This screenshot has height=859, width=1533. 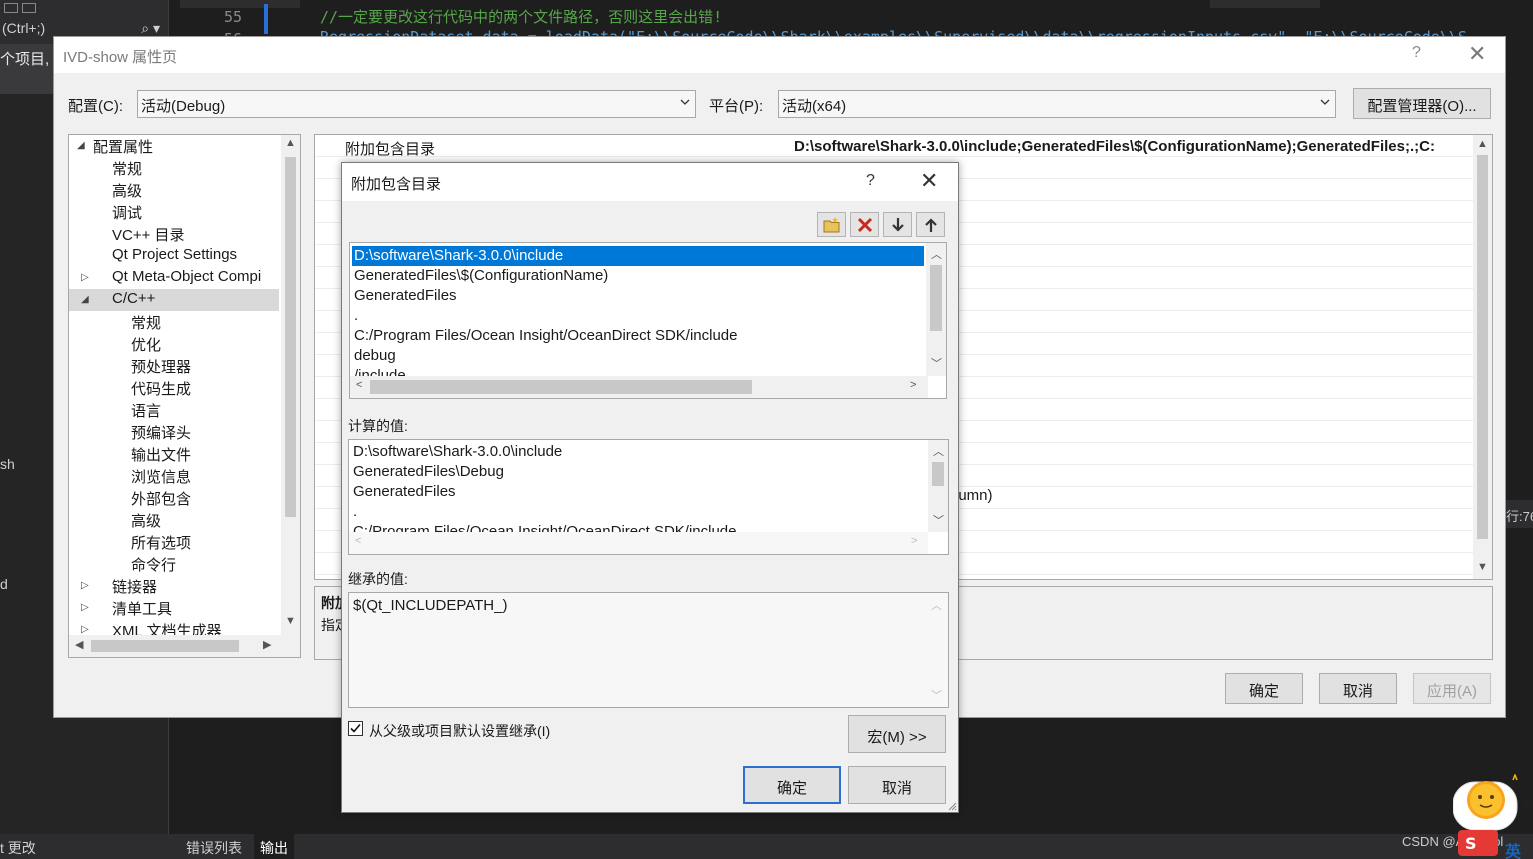 I want to click on list-item: GeneratedFiles\$(ConfigurationName), so click(x=480, y=276).